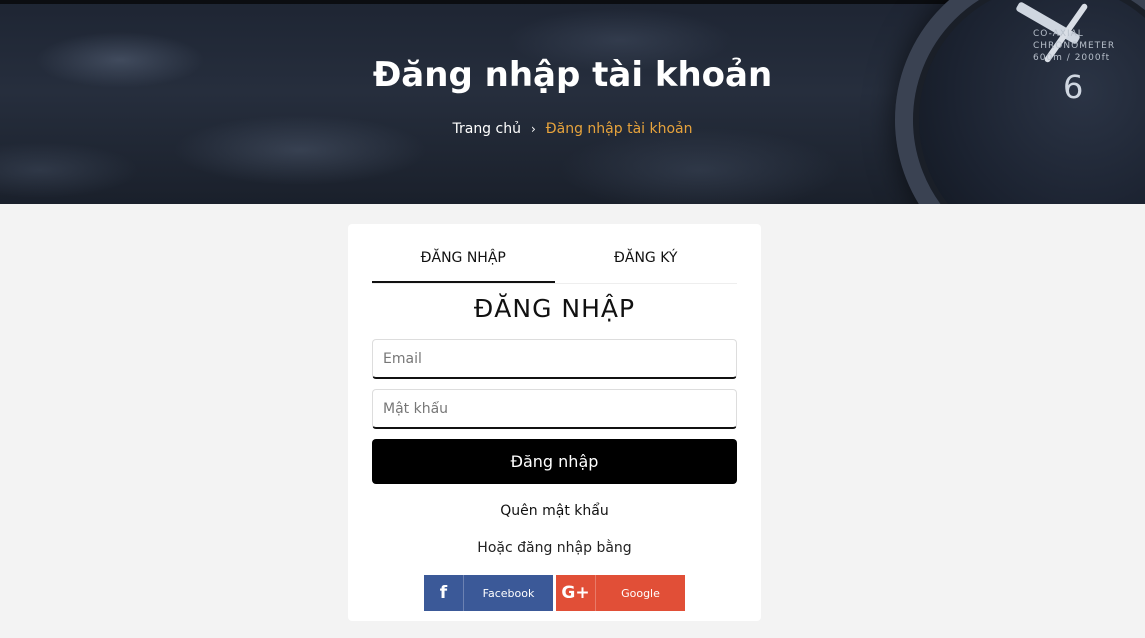 This screenshot has width=1145, height=638. Describe the element at coordinates (620, 593) in the screenshot. I see `google-login-button: G+ Google` at that location.